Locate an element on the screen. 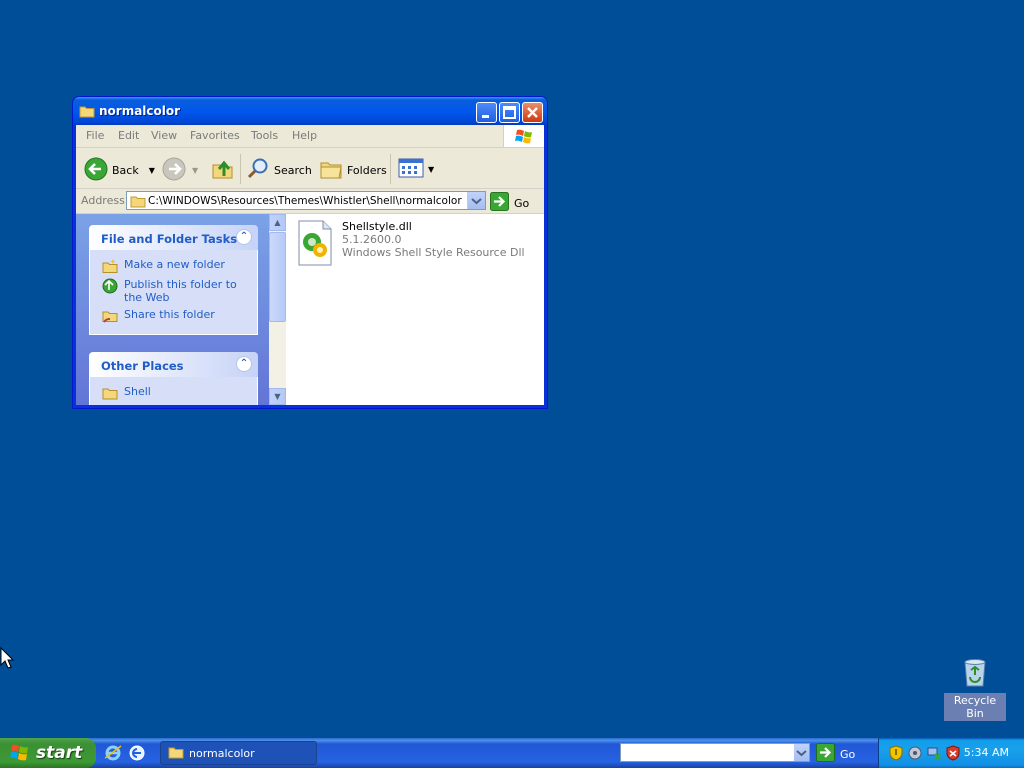 The image size is (1024, 768). close-button is located at coordinates (532, 112).